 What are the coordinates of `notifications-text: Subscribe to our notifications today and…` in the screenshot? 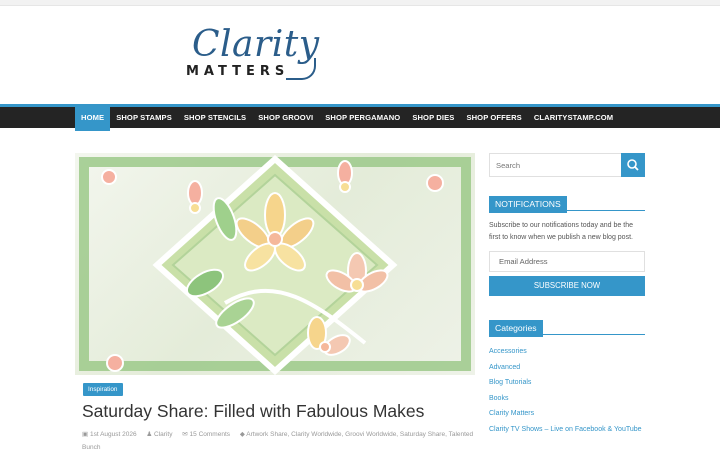 It's located at (561, 231).